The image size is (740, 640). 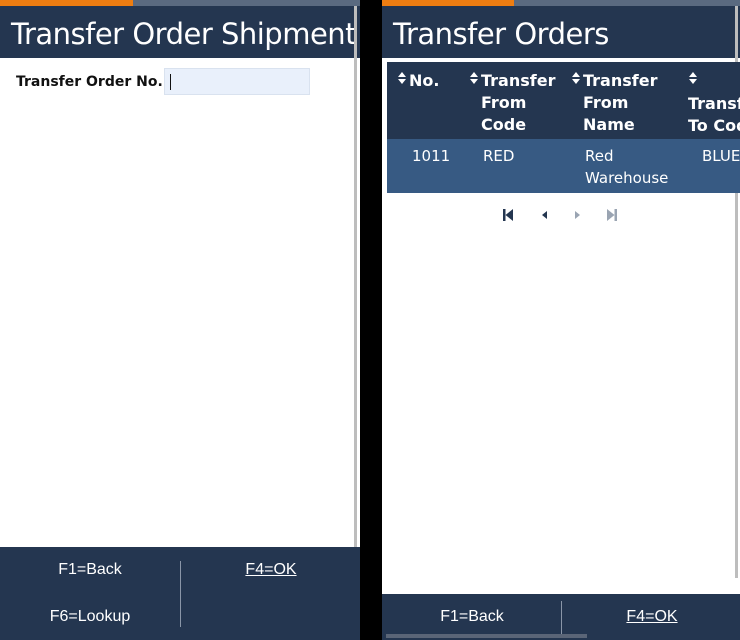 I want to click on transfer-order-no-label: Transfer Order No., so click(x=89, y=81).